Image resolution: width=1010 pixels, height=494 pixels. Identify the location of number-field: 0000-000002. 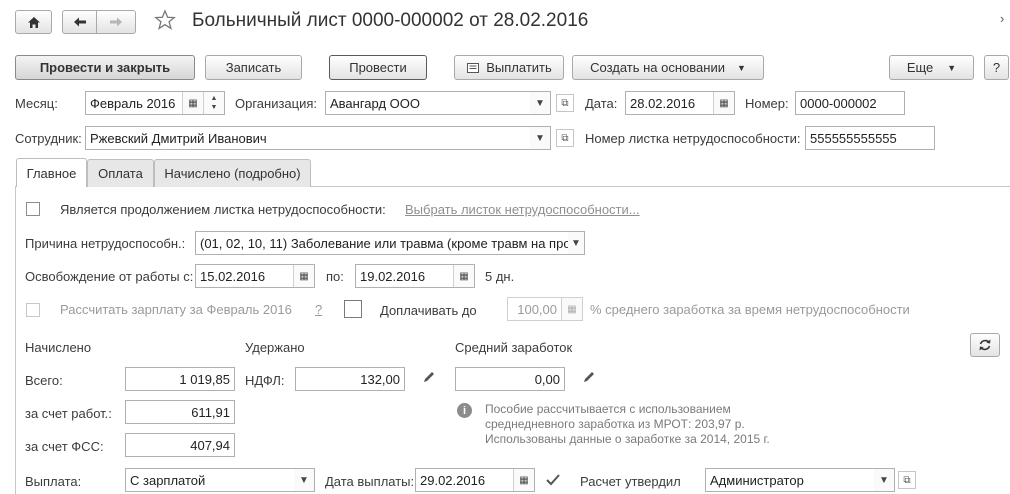
(850, 103).